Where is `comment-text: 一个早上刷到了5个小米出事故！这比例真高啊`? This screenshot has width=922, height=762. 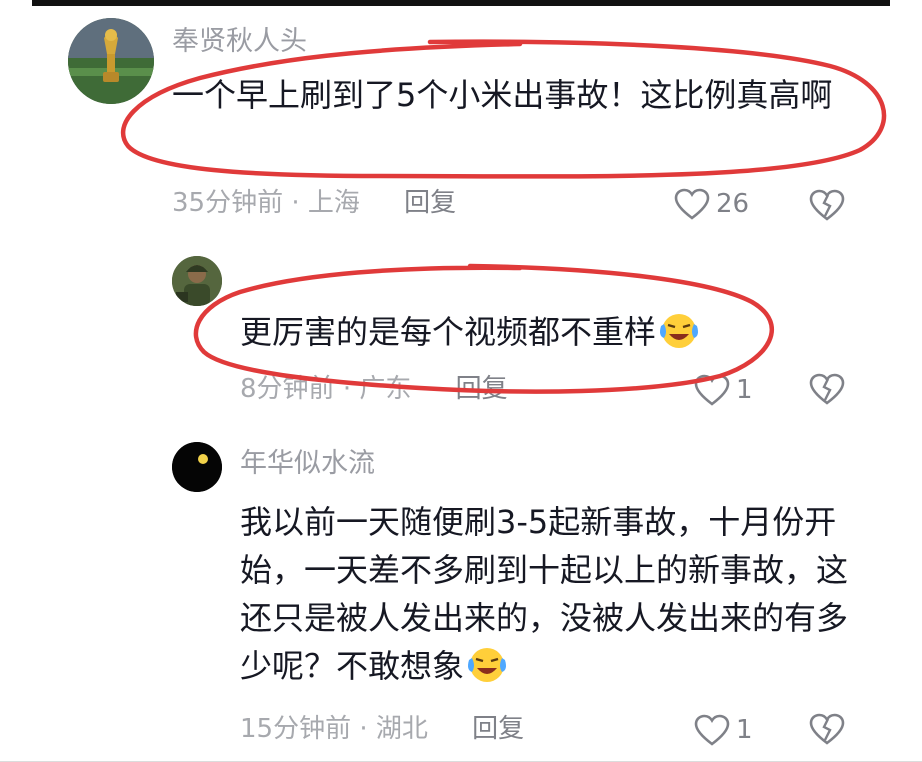
comment-text: 一个早上刷到了5个小米出事故！这比例真高啊 is located at coordinates (512, 95).